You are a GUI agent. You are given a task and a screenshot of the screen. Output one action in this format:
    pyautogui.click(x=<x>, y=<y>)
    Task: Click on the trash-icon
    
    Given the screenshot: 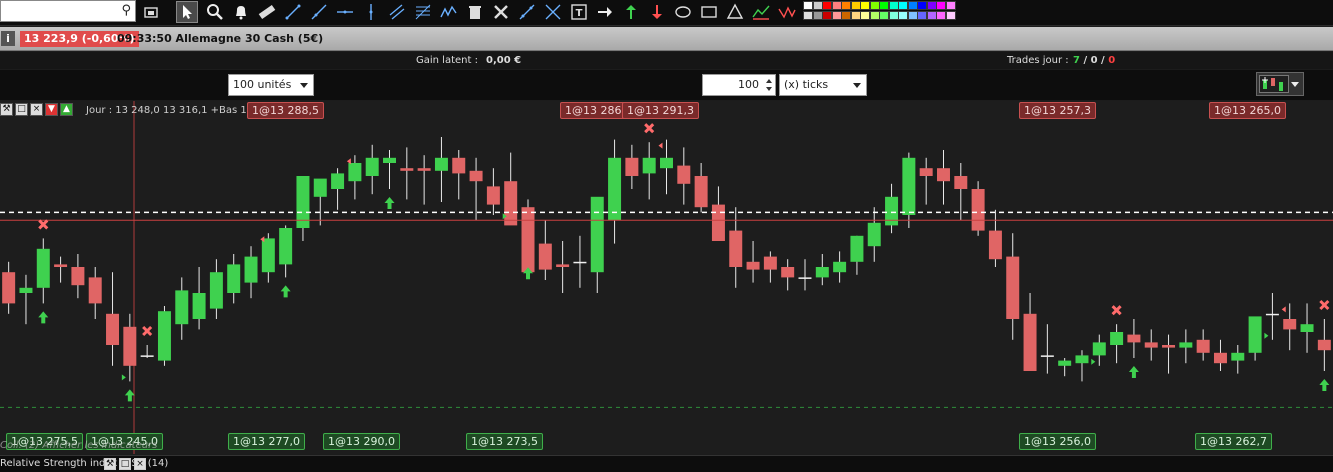 What is the action you would take?
    pyautogui.click(x=475, y=12)
    